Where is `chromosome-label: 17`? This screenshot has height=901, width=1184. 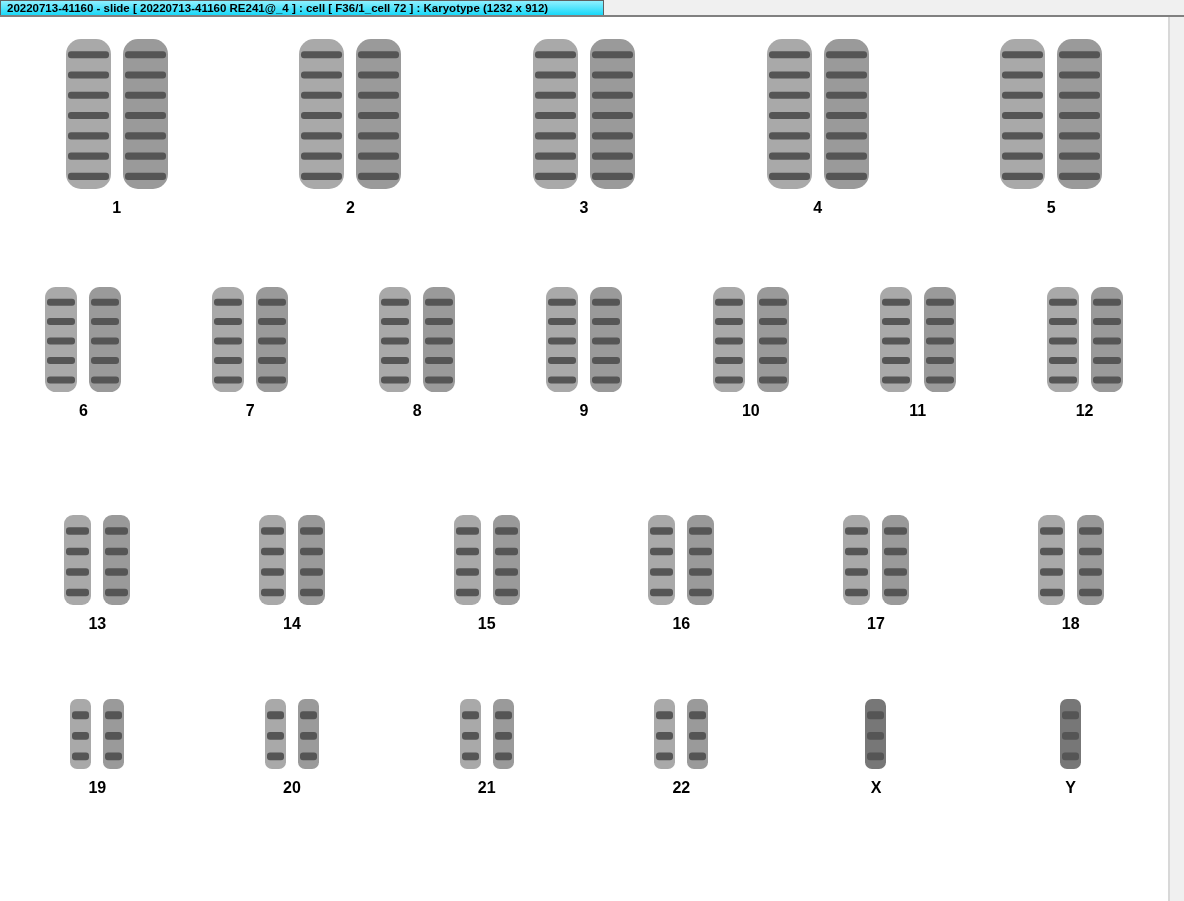 chromosome-label: 17 is located at coordinates (876, 624).